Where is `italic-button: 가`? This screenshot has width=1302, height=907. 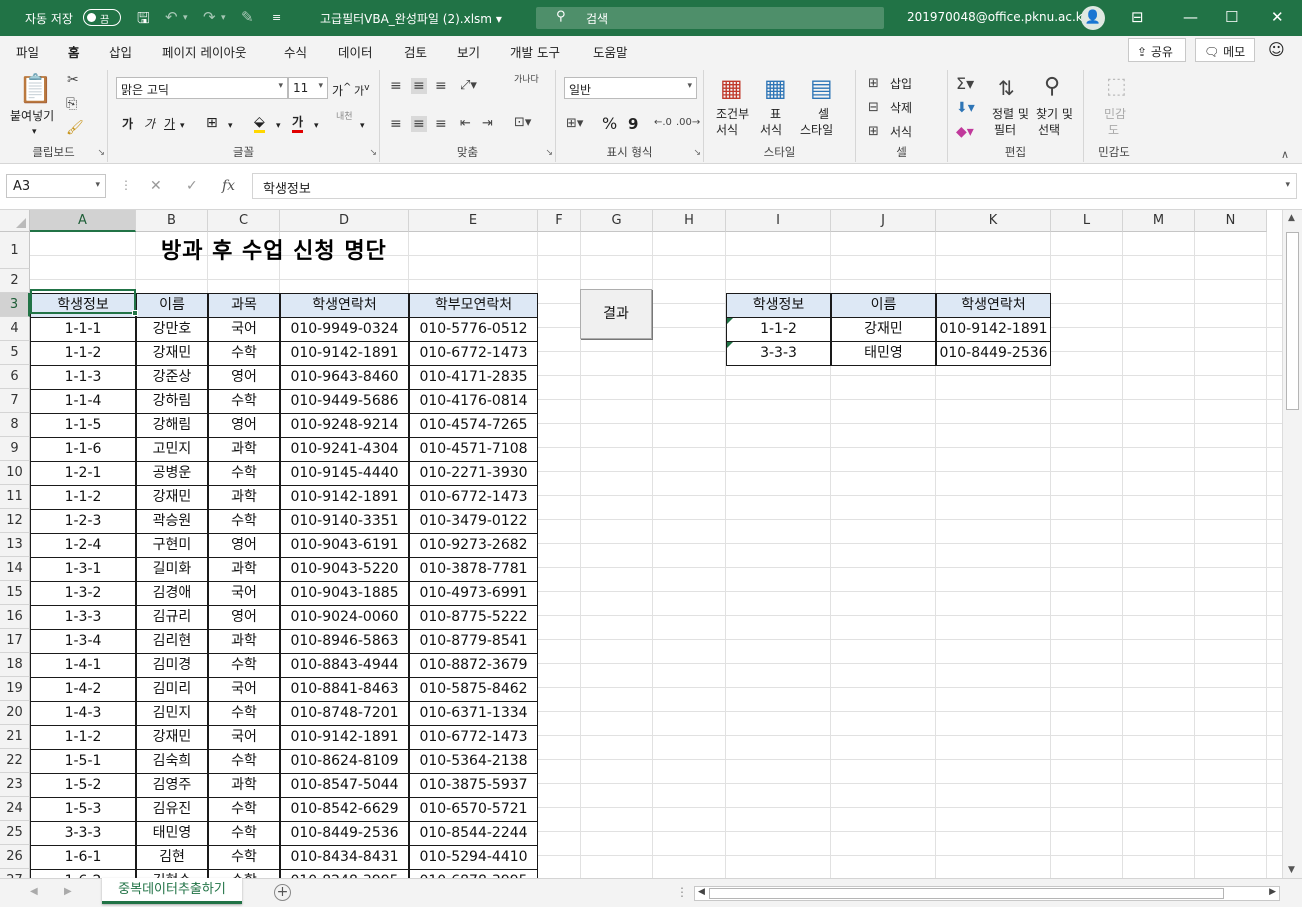 italic-button: 가 is located at coordinates (149, 124).